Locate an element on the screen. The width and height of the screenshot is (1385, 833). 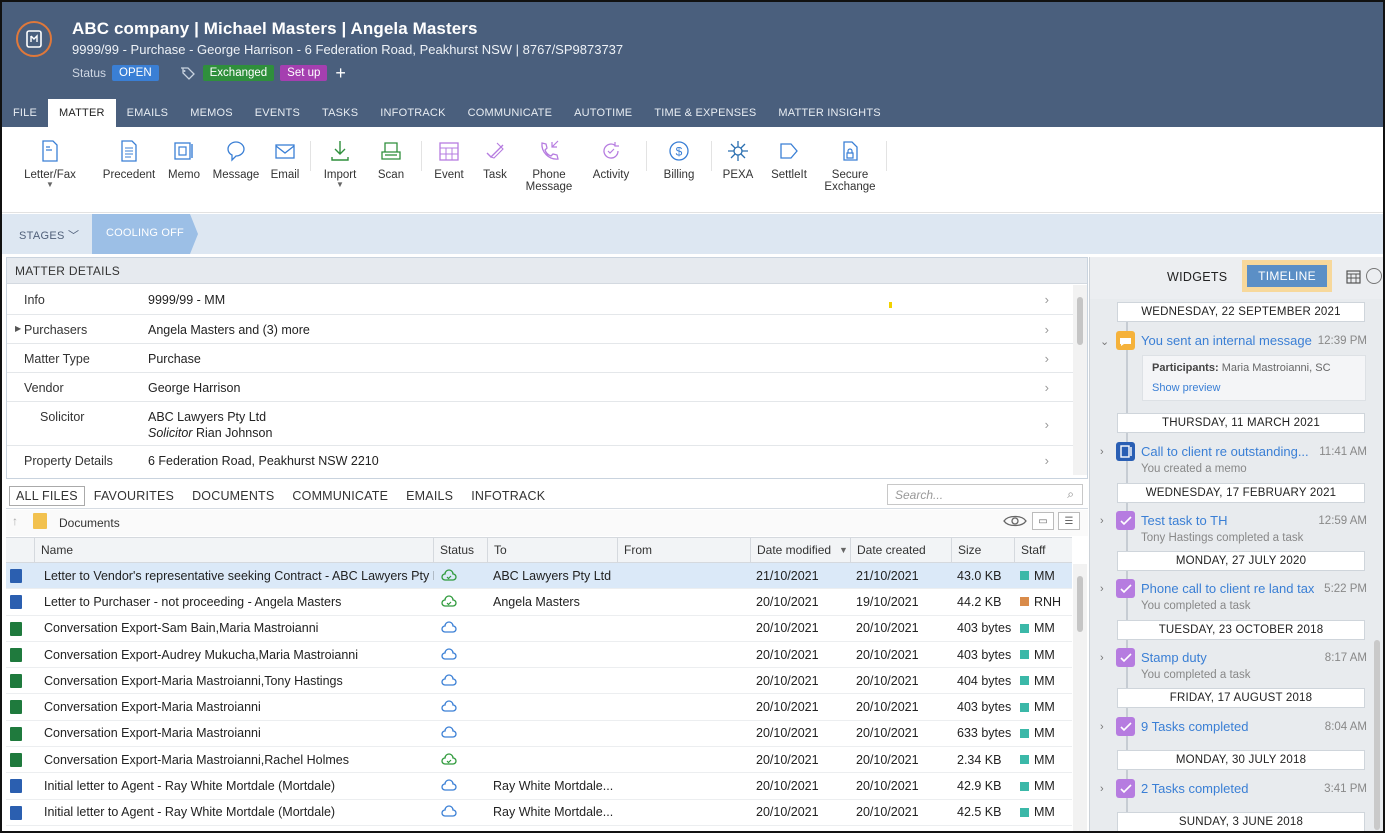
eye-icon is located at coordinates (1015, 521).